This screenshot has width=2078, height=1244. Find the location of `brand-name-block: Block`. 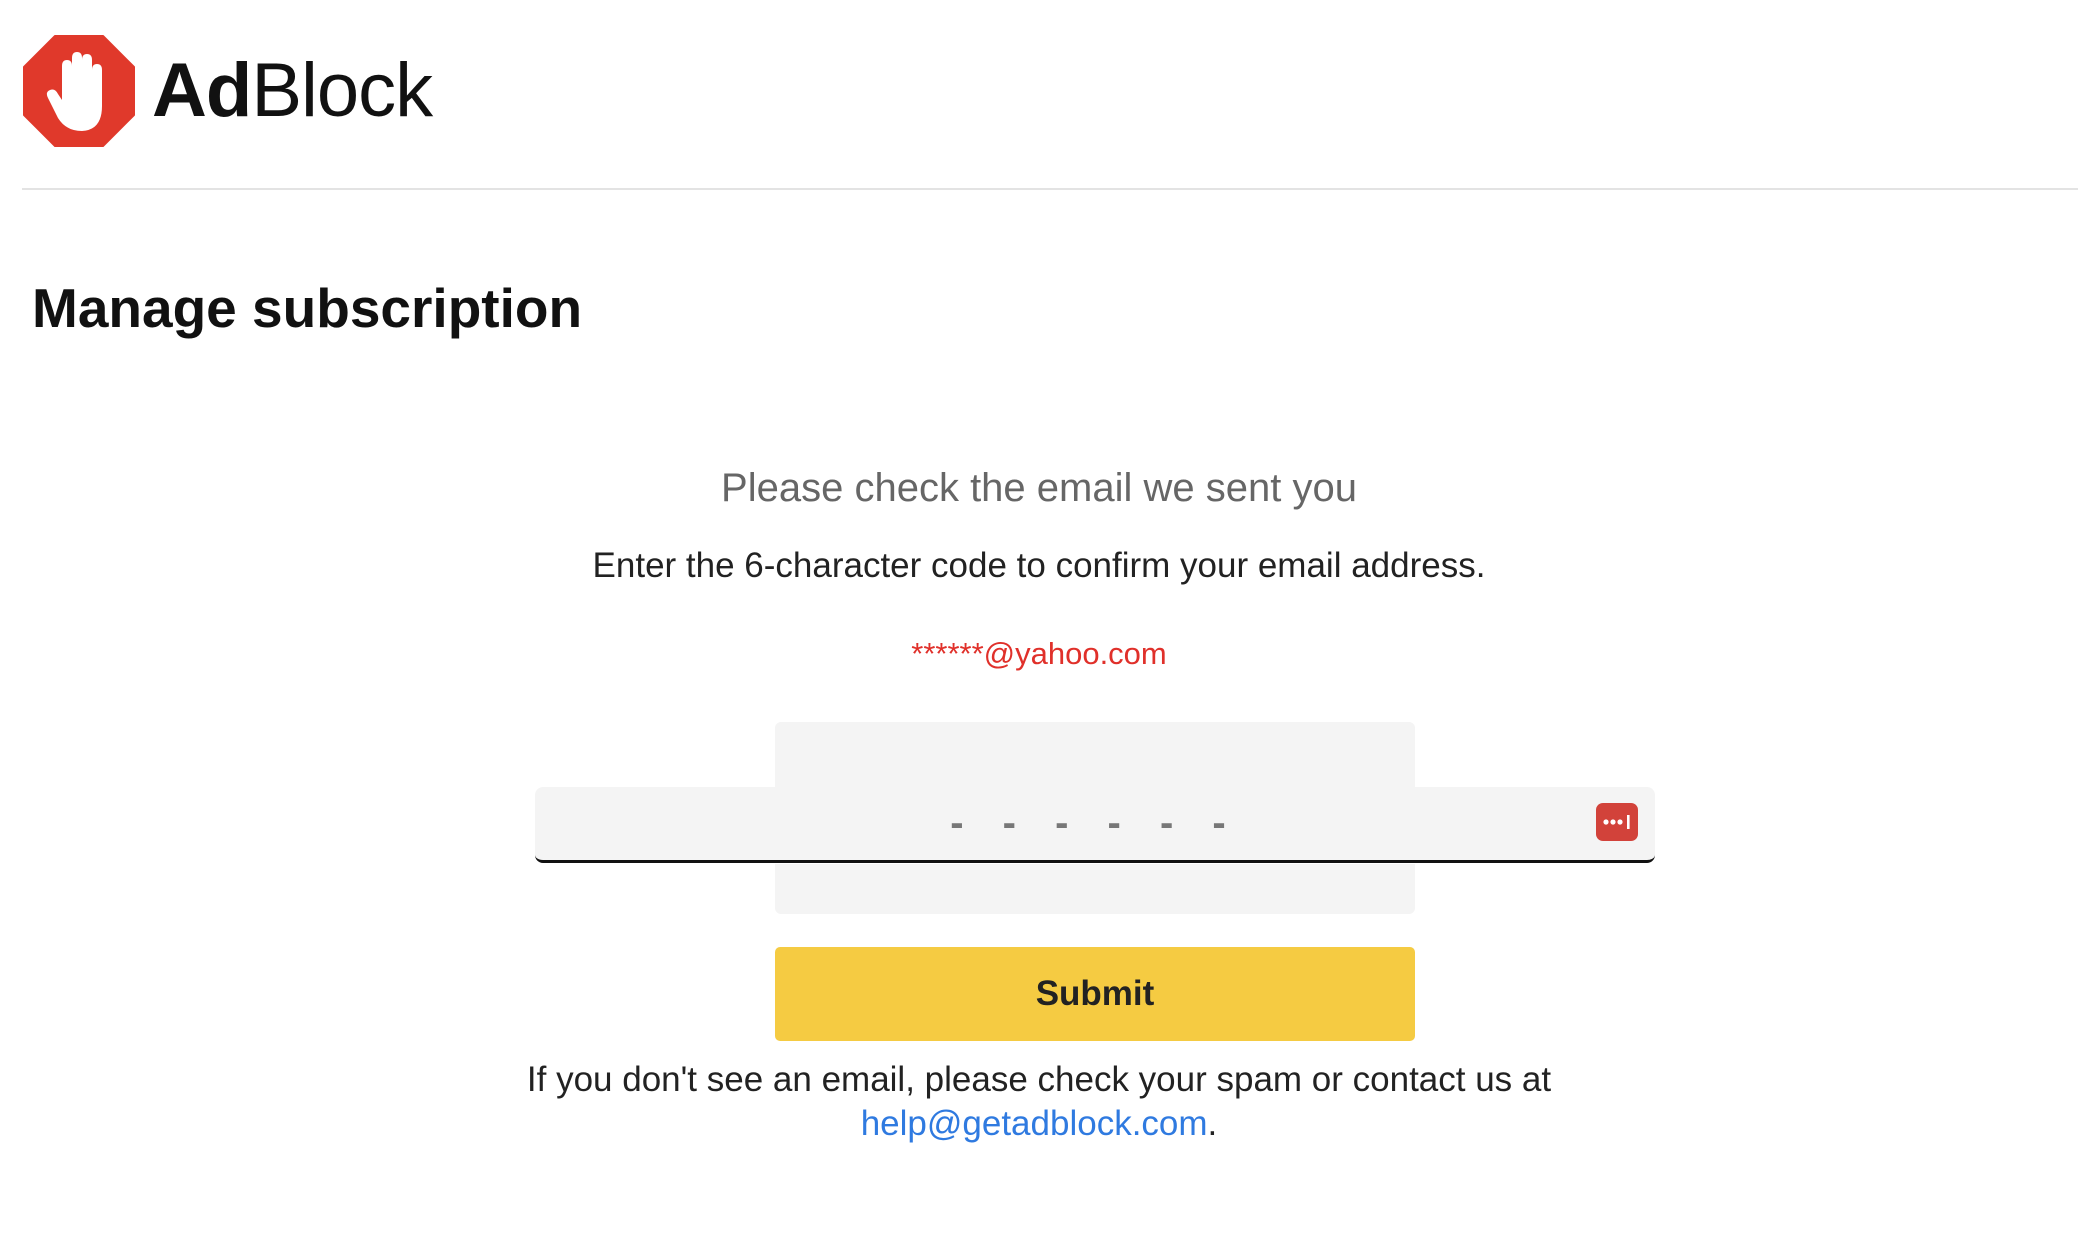

brand-name-block: Block is located at coordinates (342, 90).